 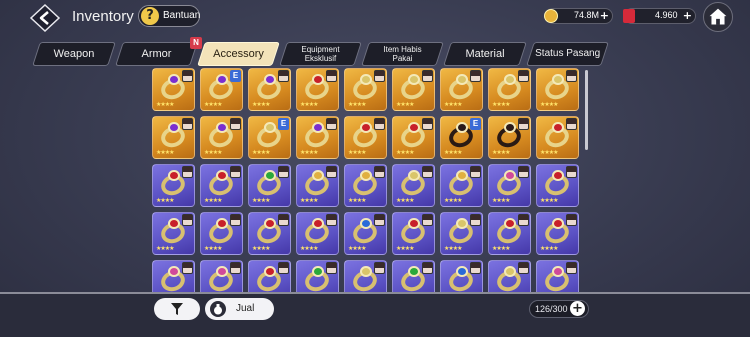 I want to click on add-ticket-button: +, so click(x=687, y=16).